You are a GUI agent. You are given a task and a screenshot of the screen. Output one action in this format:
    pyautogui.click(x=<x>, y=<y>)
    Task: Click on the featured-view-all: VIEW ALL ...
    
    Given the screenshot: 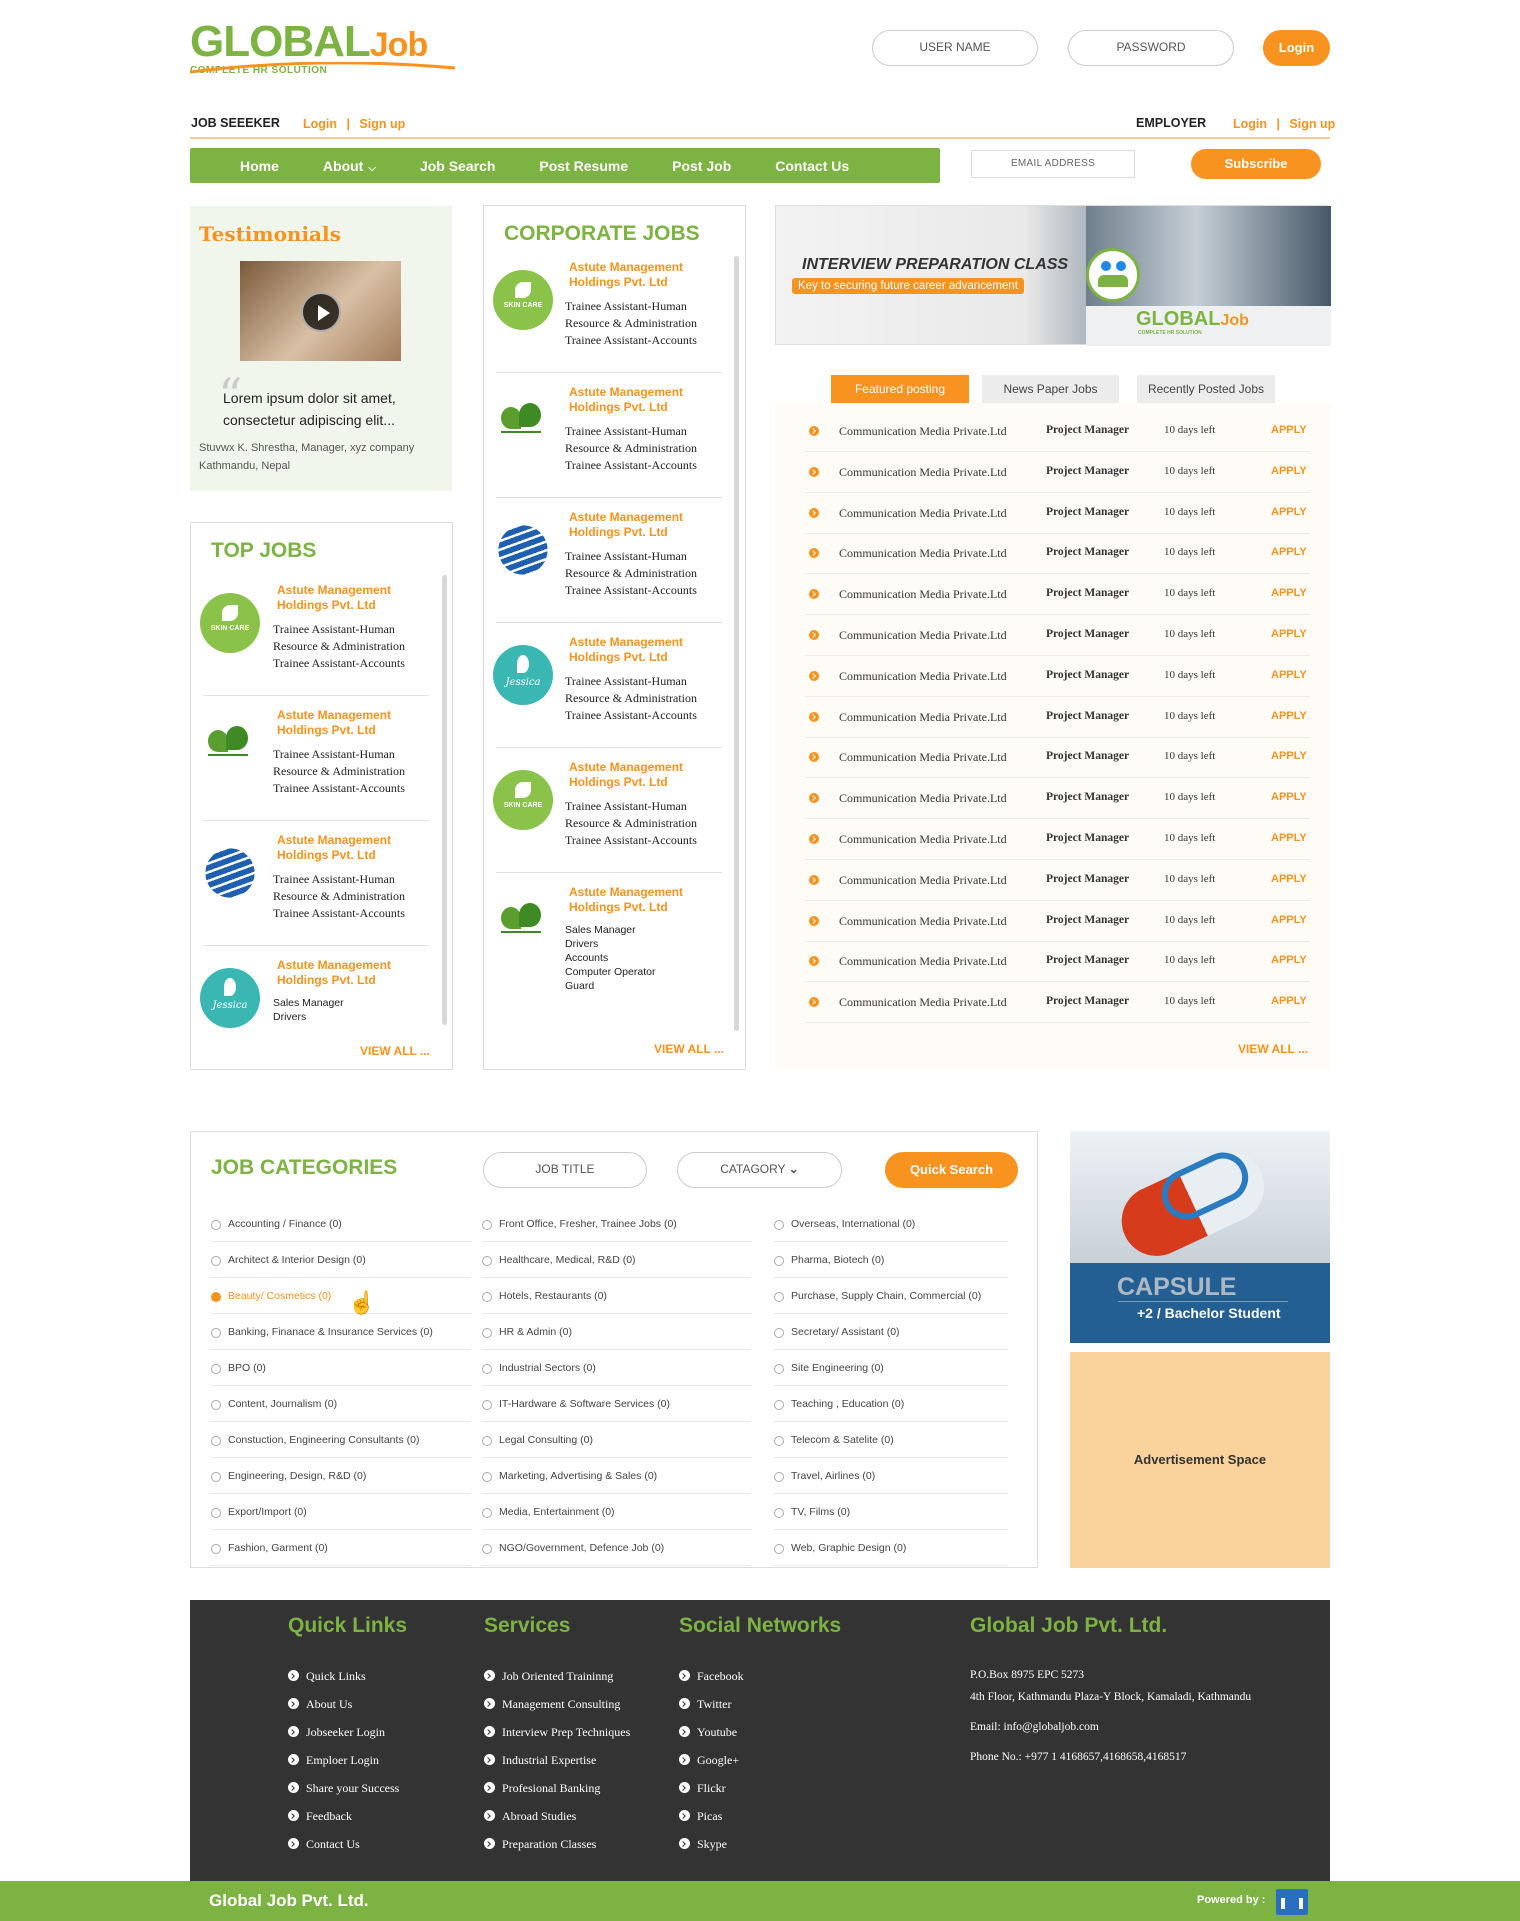 What is the action you would take?
    pyautogui.click(x=1273, y=1049)
    